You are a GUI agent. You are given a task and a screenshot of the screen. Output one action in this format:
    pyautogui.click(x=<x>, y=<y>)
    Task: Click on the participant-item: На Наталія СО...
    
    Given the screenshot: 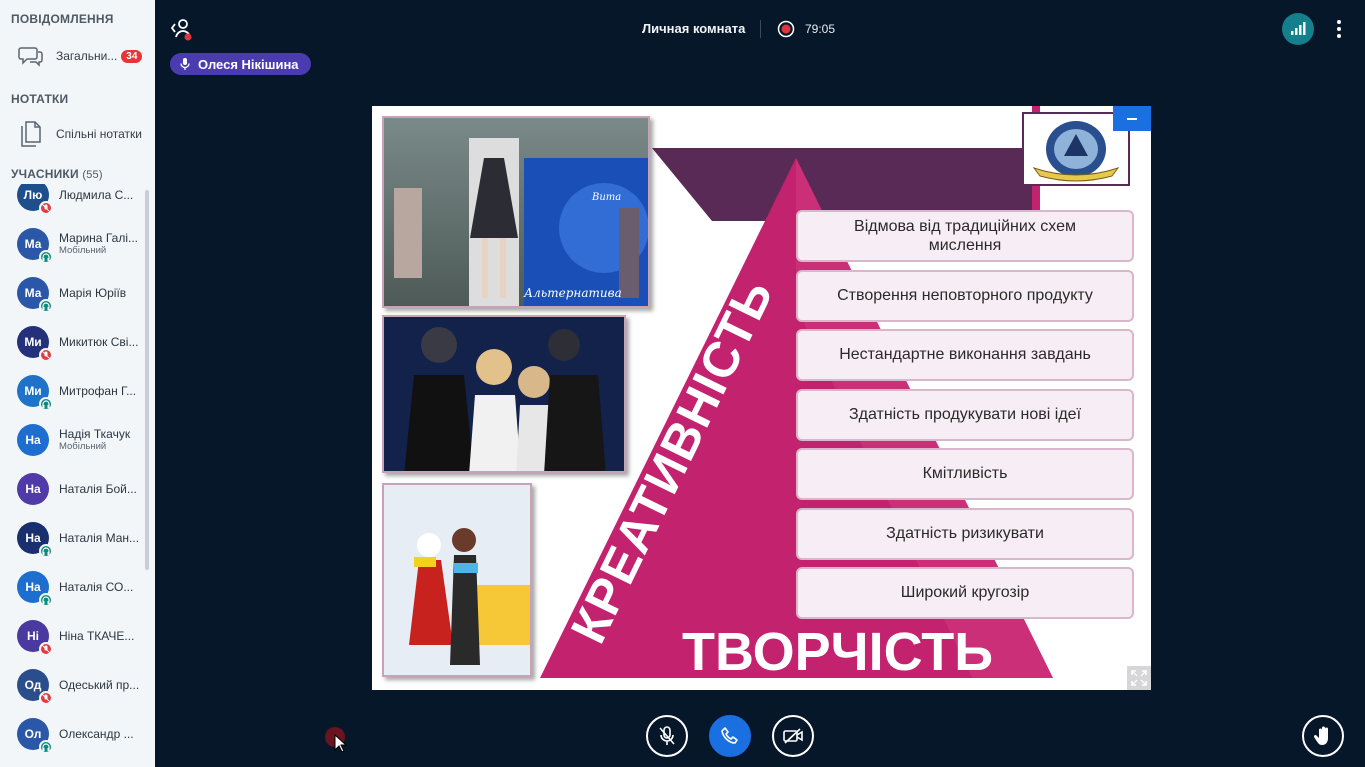 What is the action you would take?
    pyautogui.click(x=75, y=586)
    